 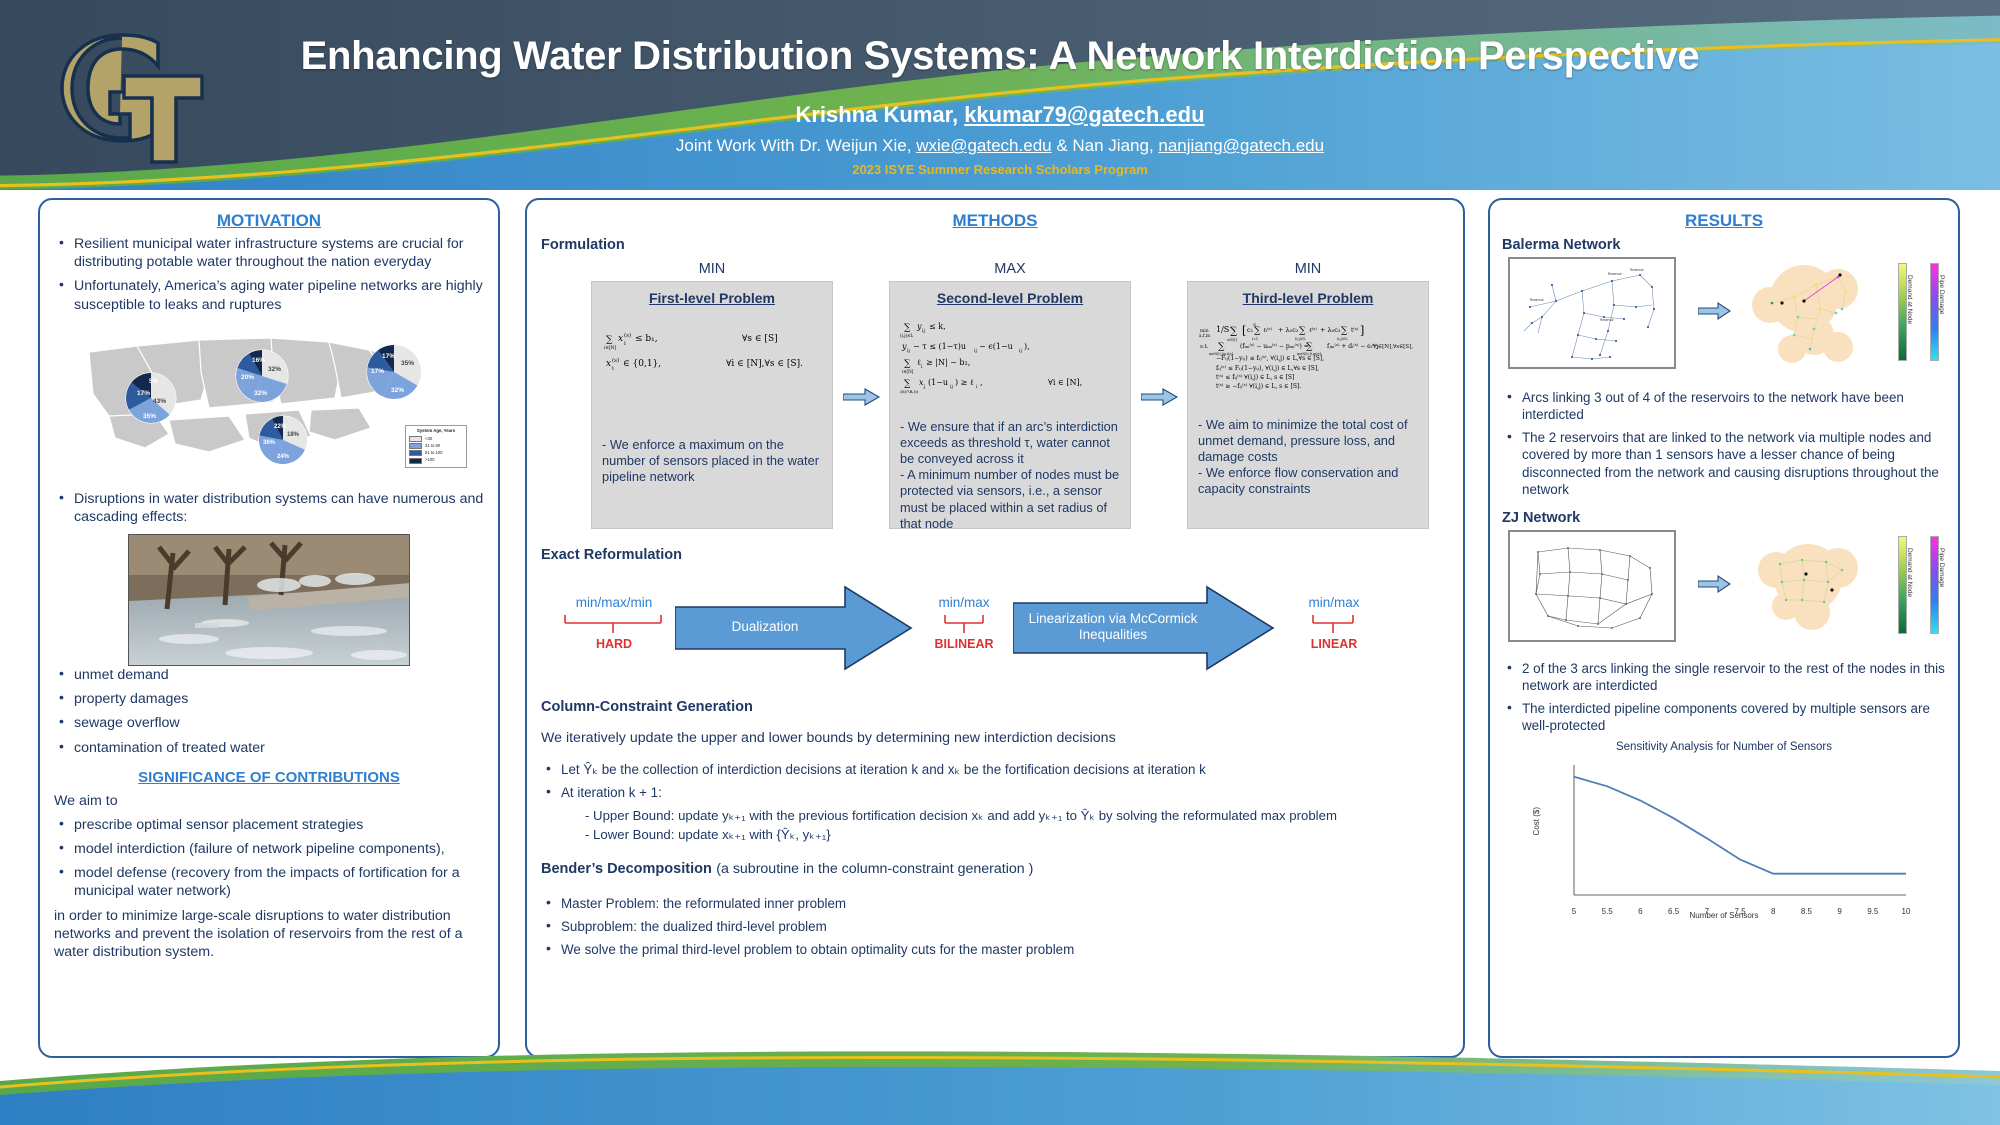 What do you see at coordinates (269, 443) in the screenshot?
I see `svg-text: 36%` at bounding box center [269, 443].